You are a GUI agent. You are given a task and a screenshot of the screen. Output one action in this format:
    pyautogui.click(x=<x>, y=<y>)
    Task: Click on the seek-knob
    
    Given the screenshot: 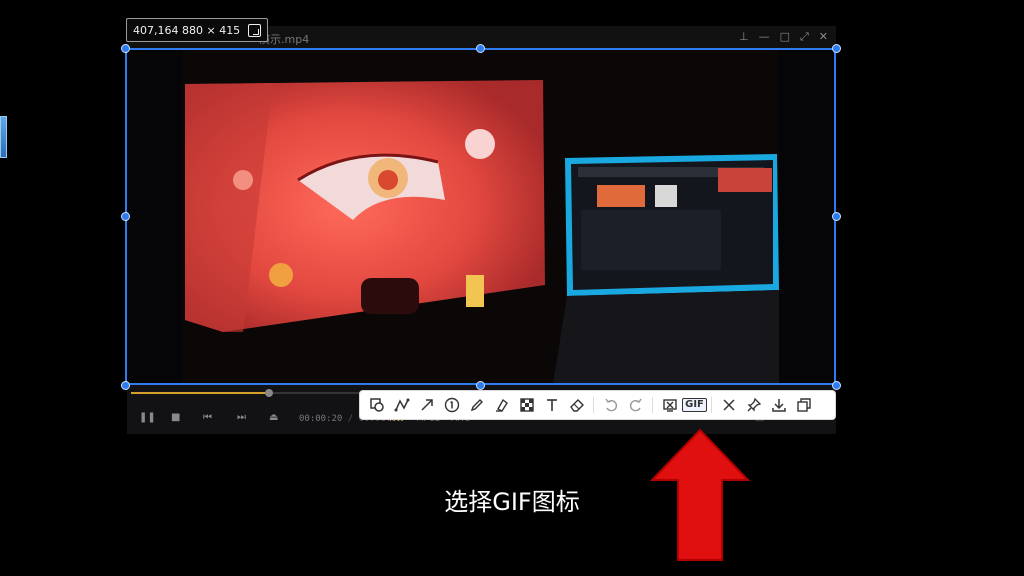 What is the action you would take?
    pyautogui.click(x=269, y=393)
    